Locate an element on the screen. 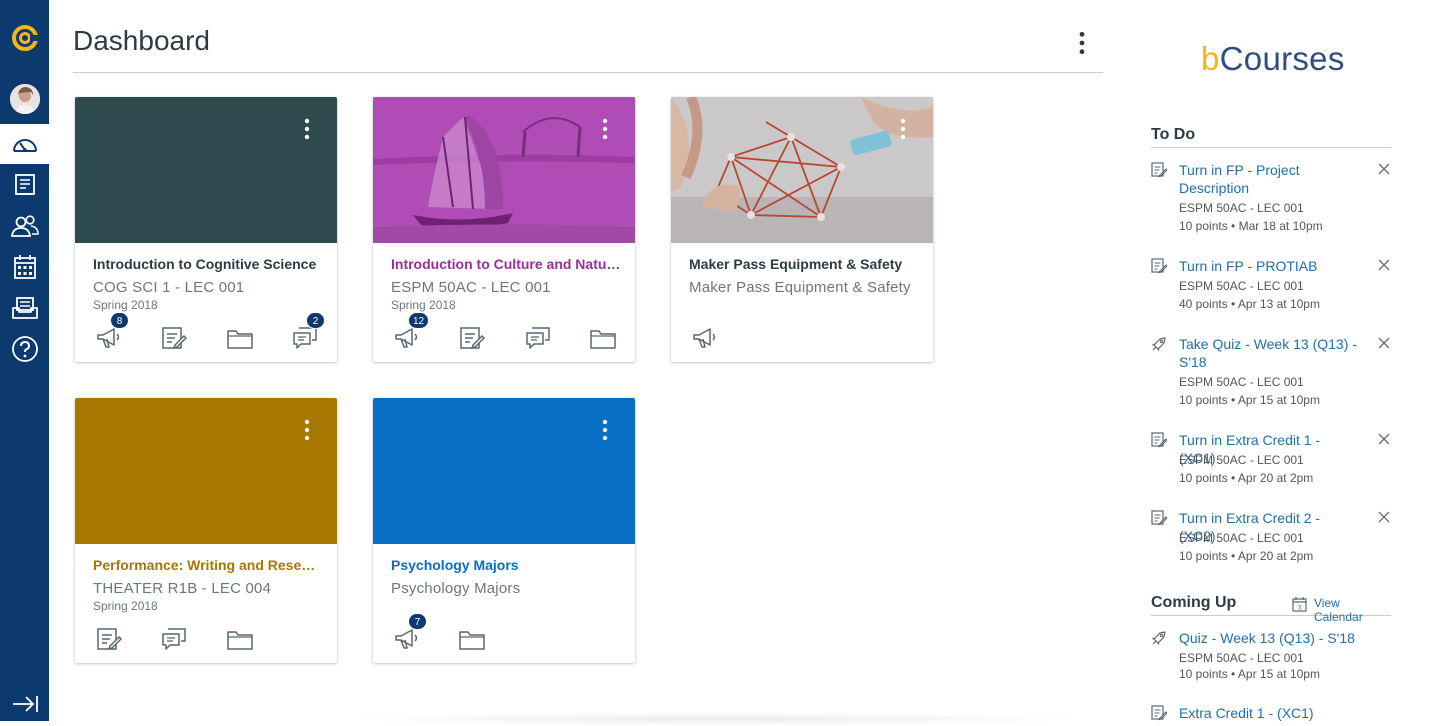 This screenshot has height=726, width=1440. unread-badge: 8 is located at coordinates (119, 320).